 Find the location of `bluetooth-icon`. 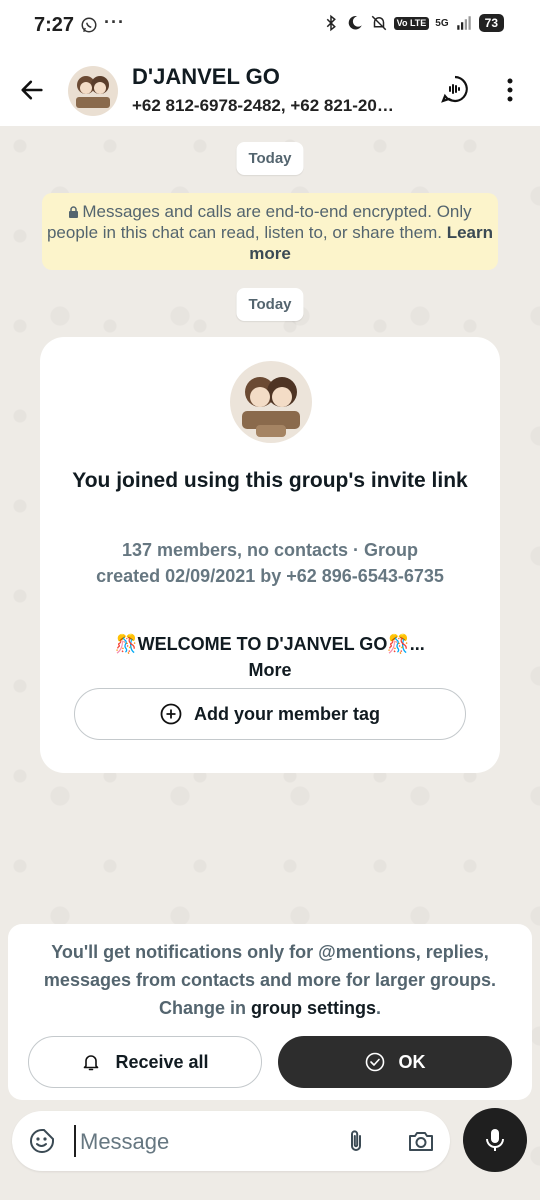

bluetooth-icon is located at coordinates (331, 23).